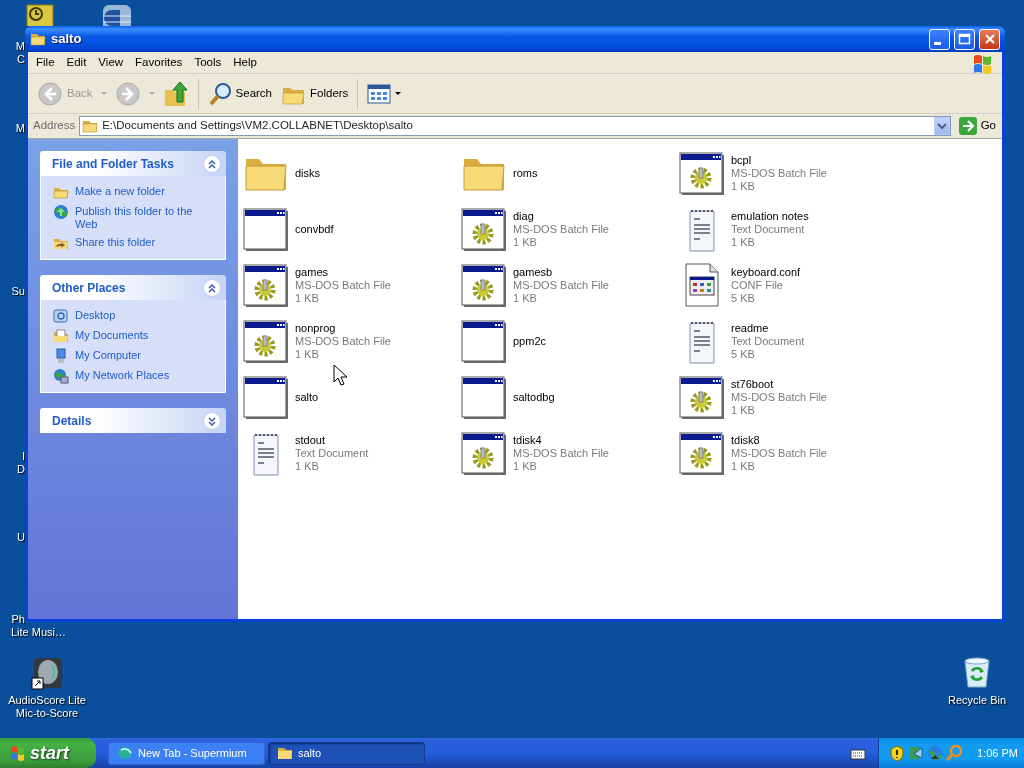  I want to click on menu-item: Tools, so click(208, 62).